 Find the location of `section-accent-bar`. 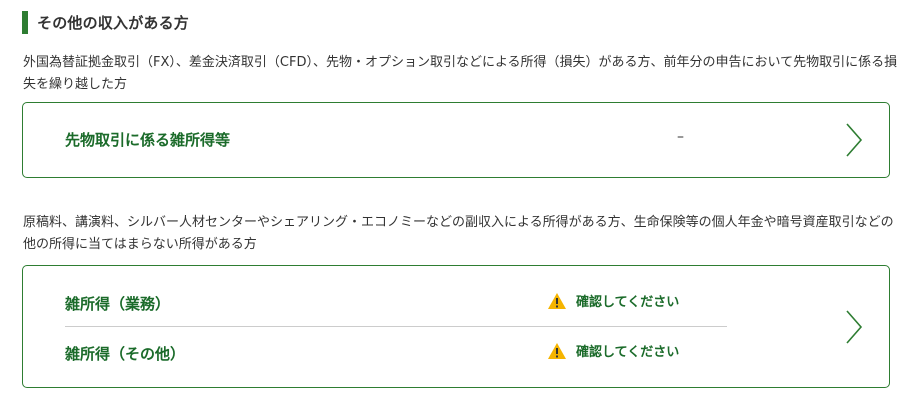

section-accent-bar is located at coordinates (25, 22).